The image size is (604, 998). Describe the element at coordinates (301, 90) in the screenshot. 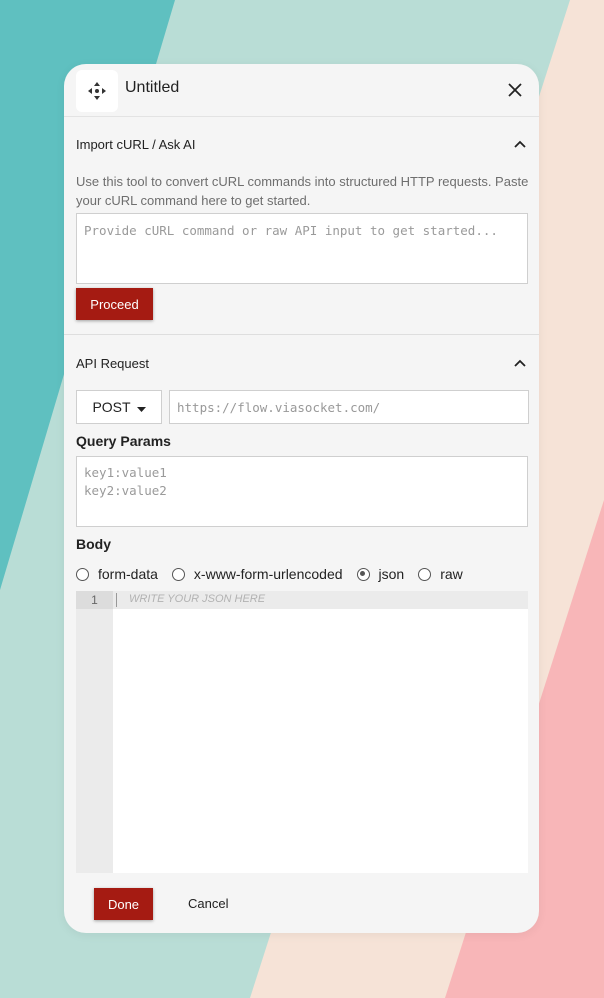

I see `dialog-header: Untitled` at that location.